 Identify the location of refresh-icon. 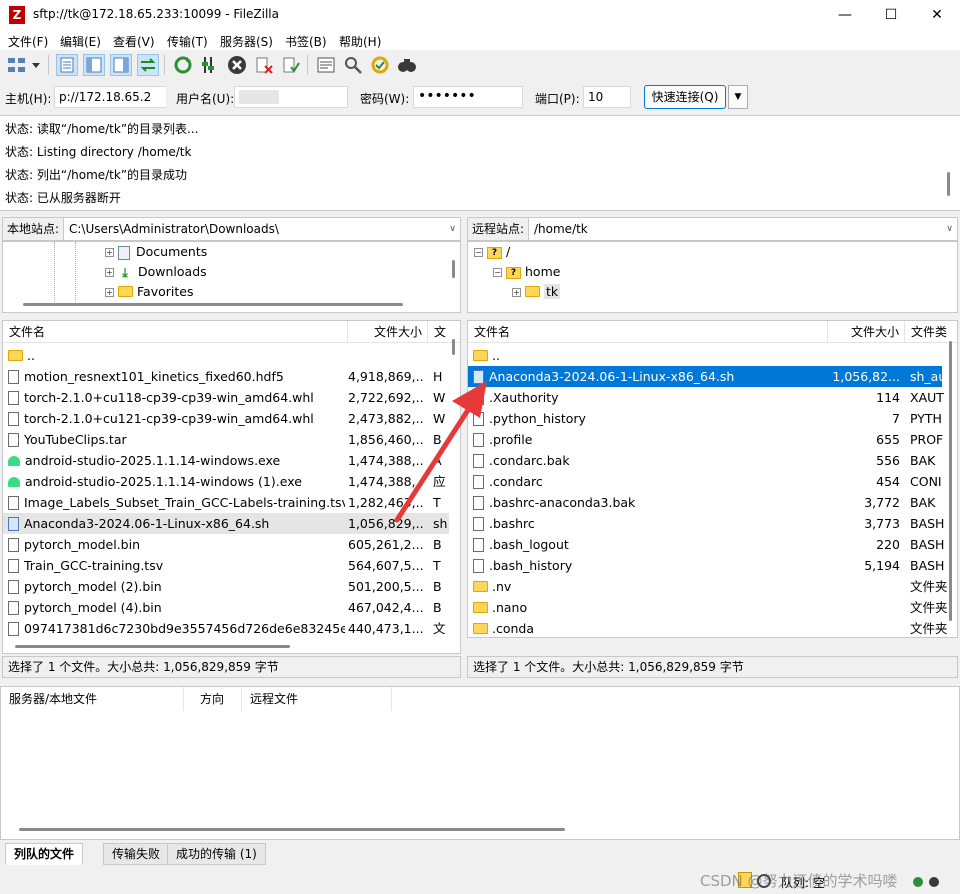
(183, 65).